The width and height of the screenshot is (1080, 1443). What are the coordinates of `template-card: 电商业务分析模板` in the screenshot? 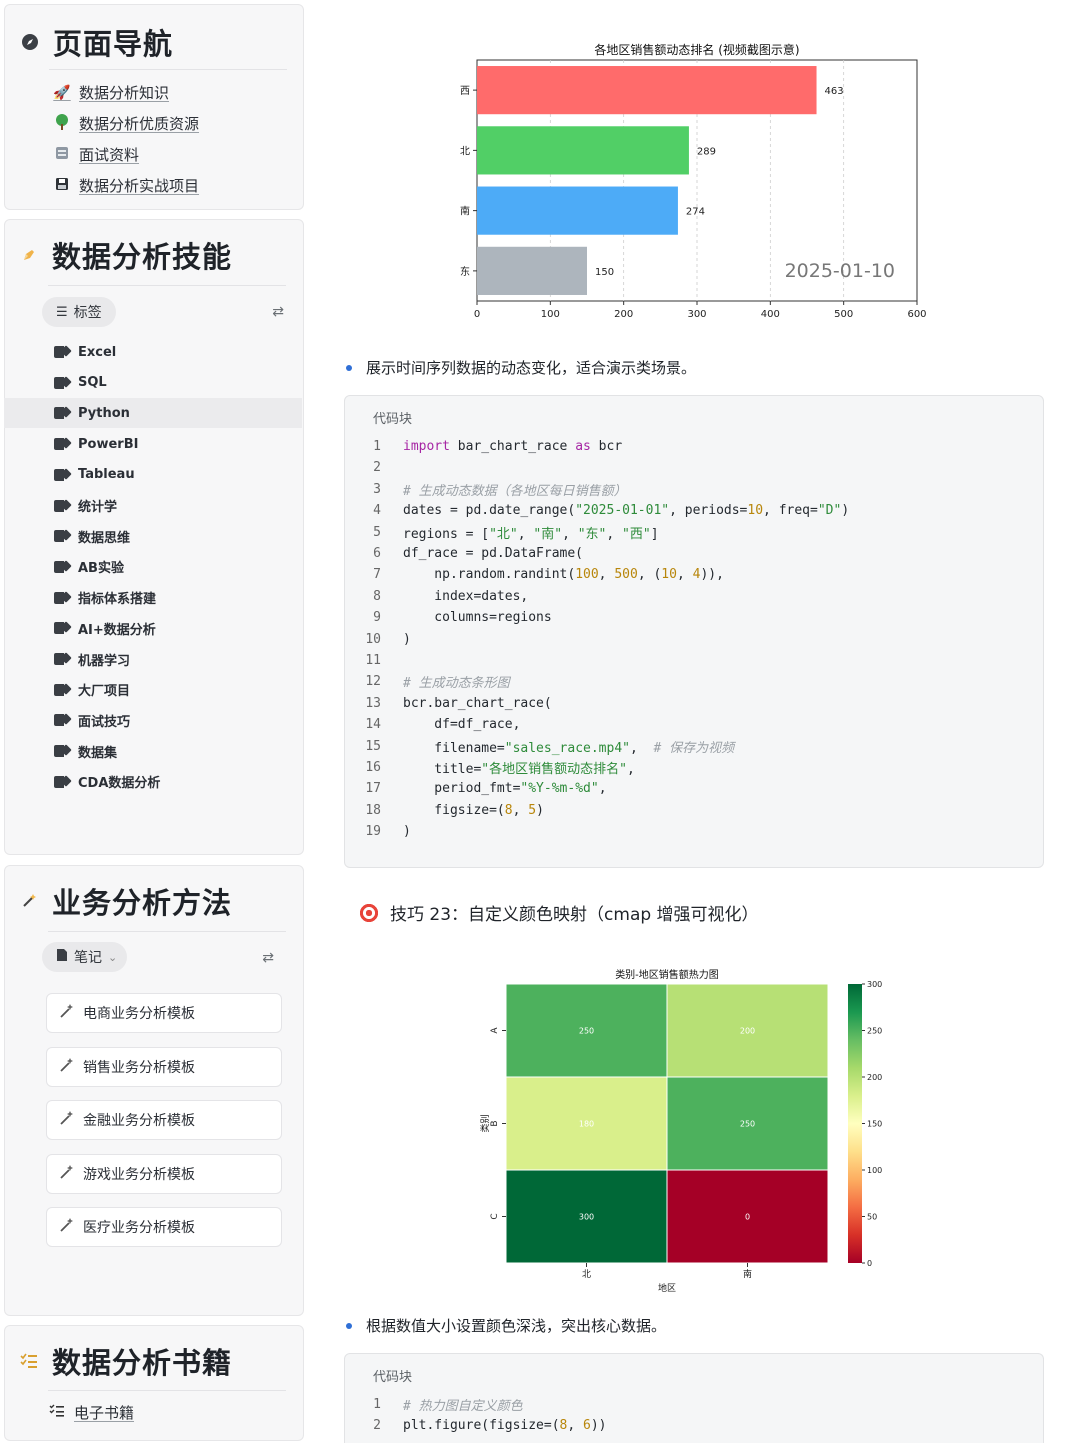 It's located at (164, 1013).